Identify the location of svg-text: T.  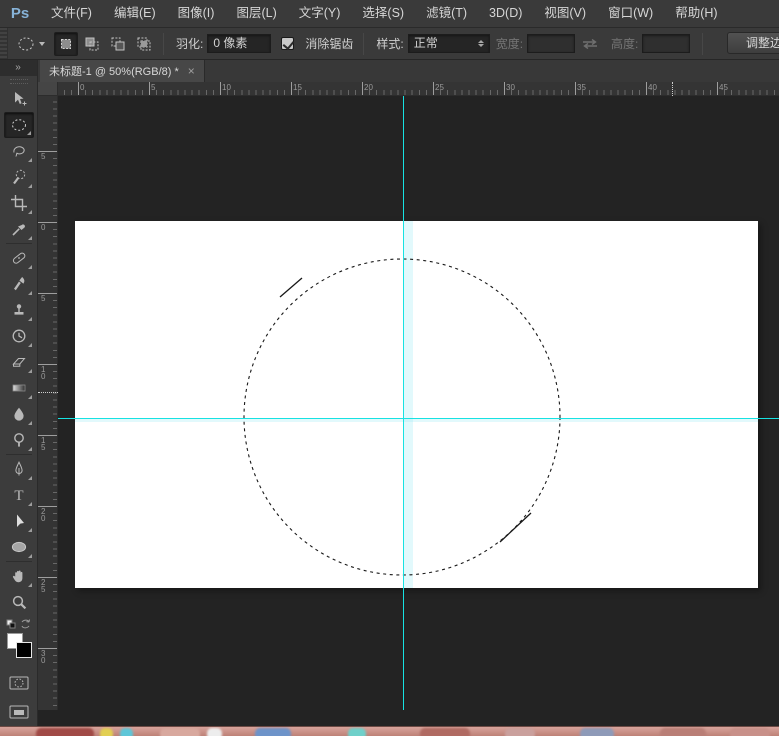
(18, 496).